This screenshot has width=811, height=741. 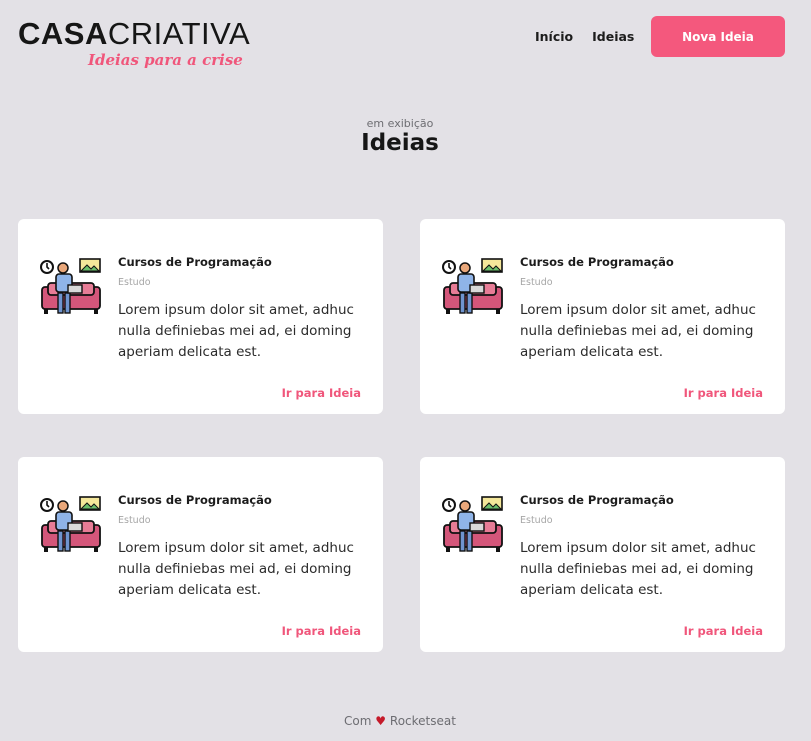 I want to click on logo-bold-text: CASA, so click(x=63, y=33).